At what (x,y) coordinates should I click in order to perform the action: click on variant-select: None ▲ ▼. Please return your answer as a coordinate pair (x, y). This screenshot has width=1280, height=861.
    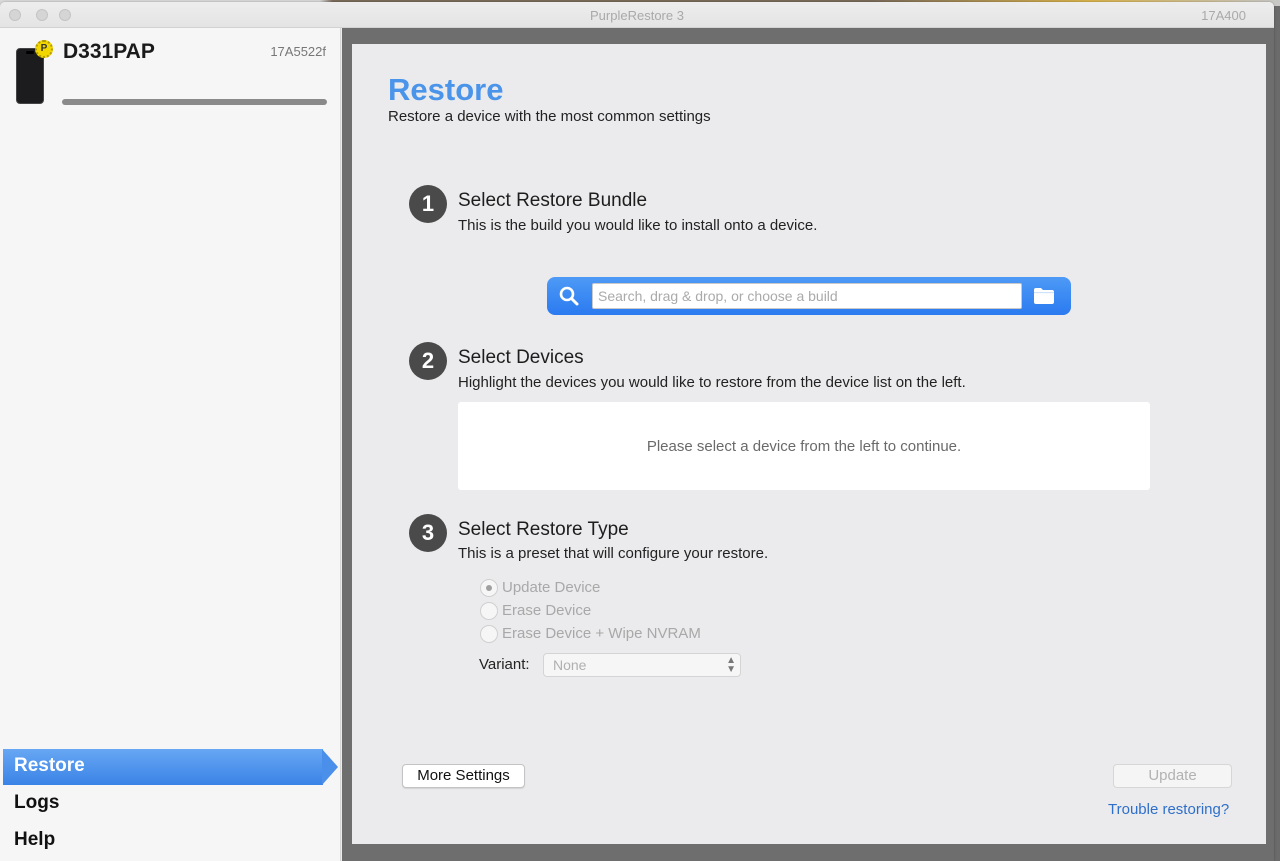
    Looking at the image, I should click on (642, 665).